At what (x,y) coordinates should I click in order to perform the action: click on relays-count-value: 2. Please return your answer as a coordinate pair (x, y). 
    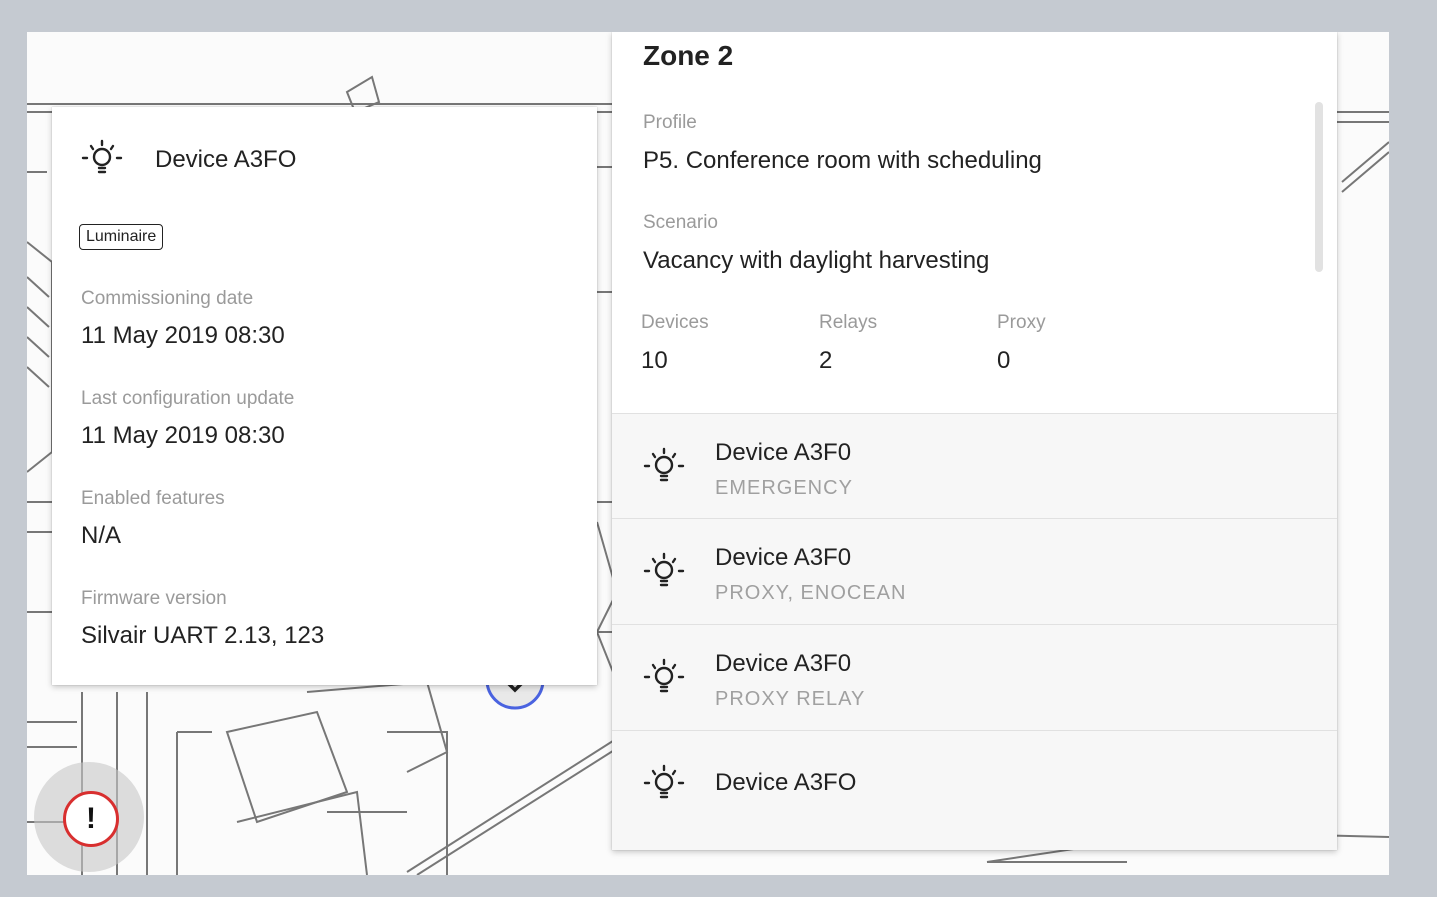
    Looking at the image, I should click on (826, 360).